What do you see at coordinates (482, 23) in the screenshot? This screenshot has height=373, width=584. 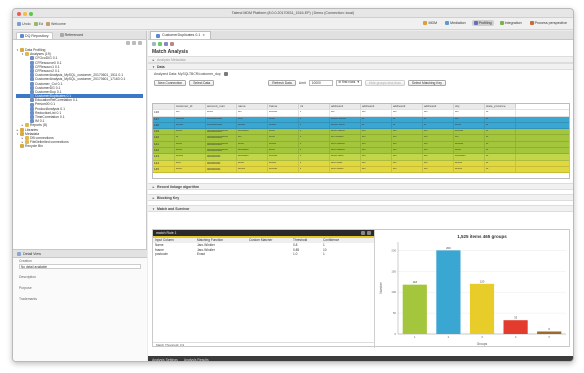 I see `persp-profiling: Profiling` at bounding box center [482, 23].